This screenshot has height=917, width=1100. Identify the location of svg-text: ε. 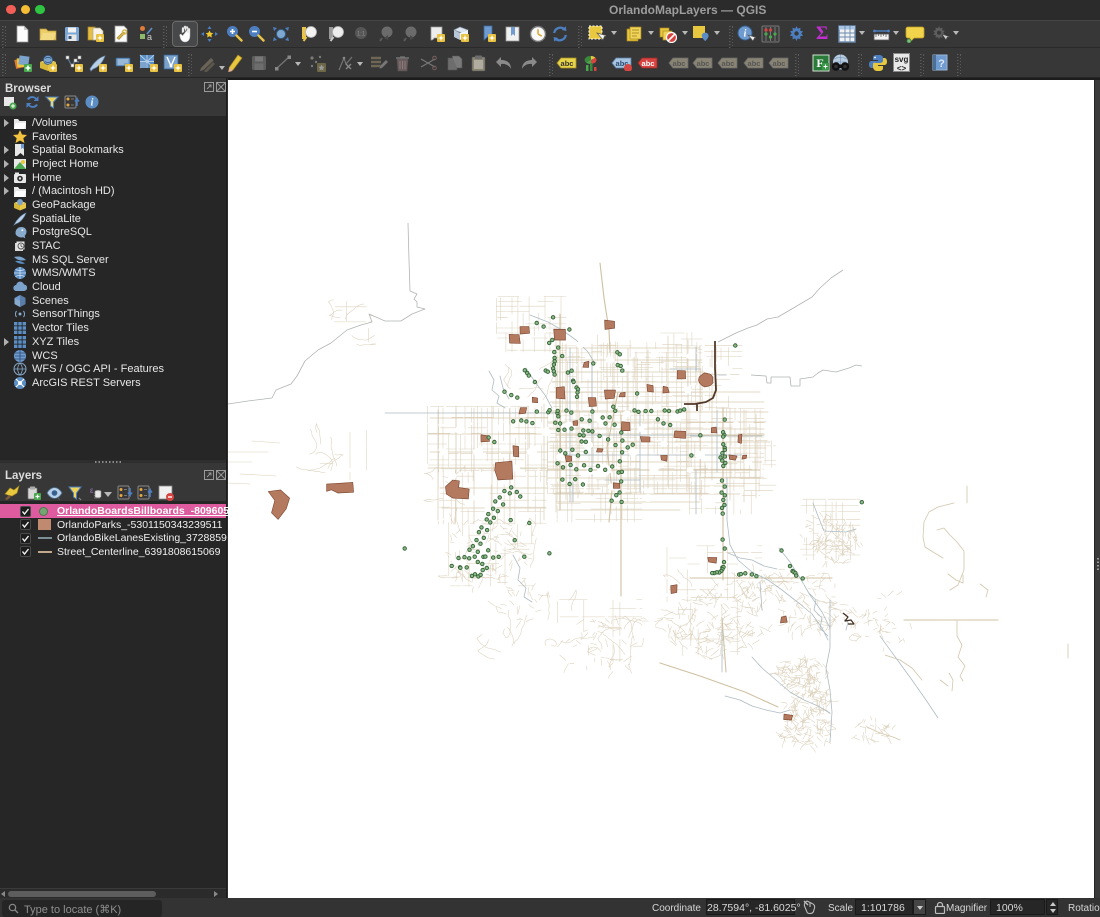
(92, 490).